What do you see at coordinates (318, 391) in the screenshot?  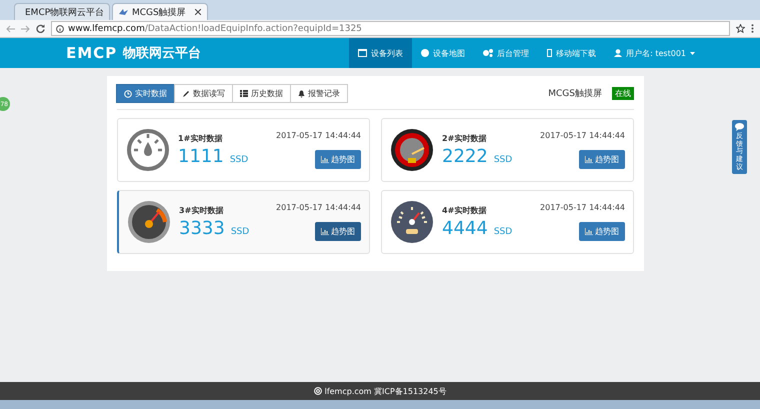 I see `copyright-icon` at bounding box center [318, 391].